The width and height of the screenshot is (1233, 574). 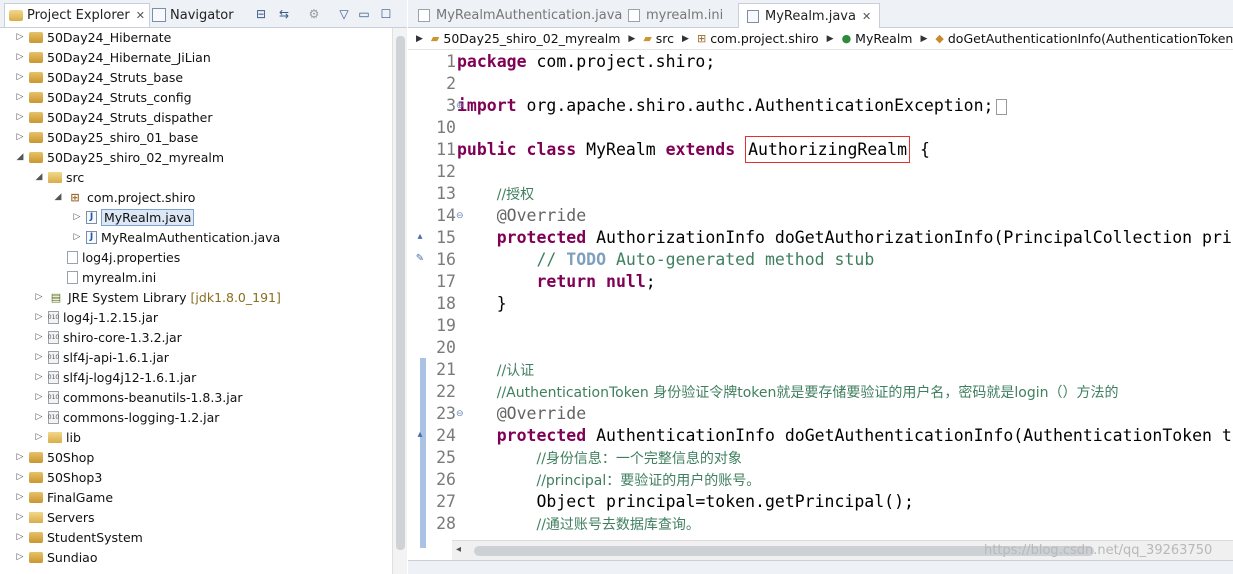 What do you see at coordinates (877, 38) in the screenshot?
I see `breadcrumb-class: ● MyRealm` at bounding box center [877, 38].